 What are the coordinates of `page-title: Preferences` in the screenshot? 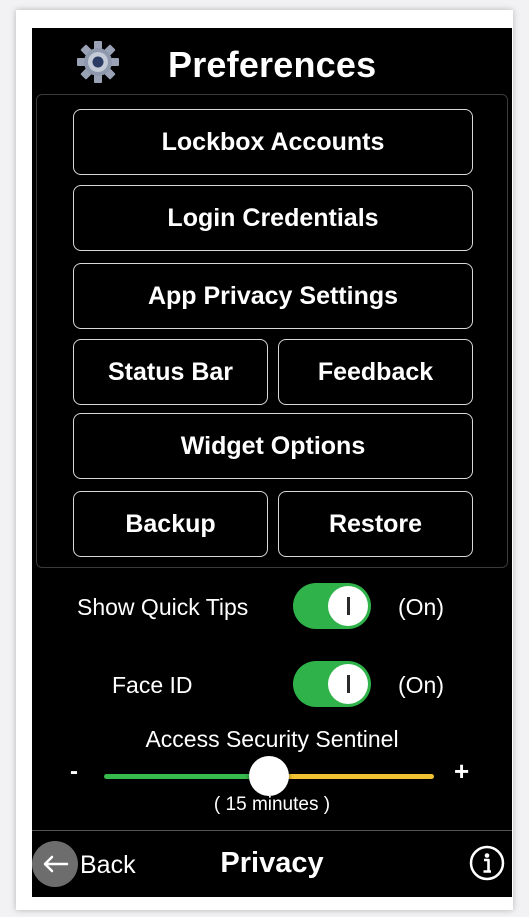 It's located at (272, 64).